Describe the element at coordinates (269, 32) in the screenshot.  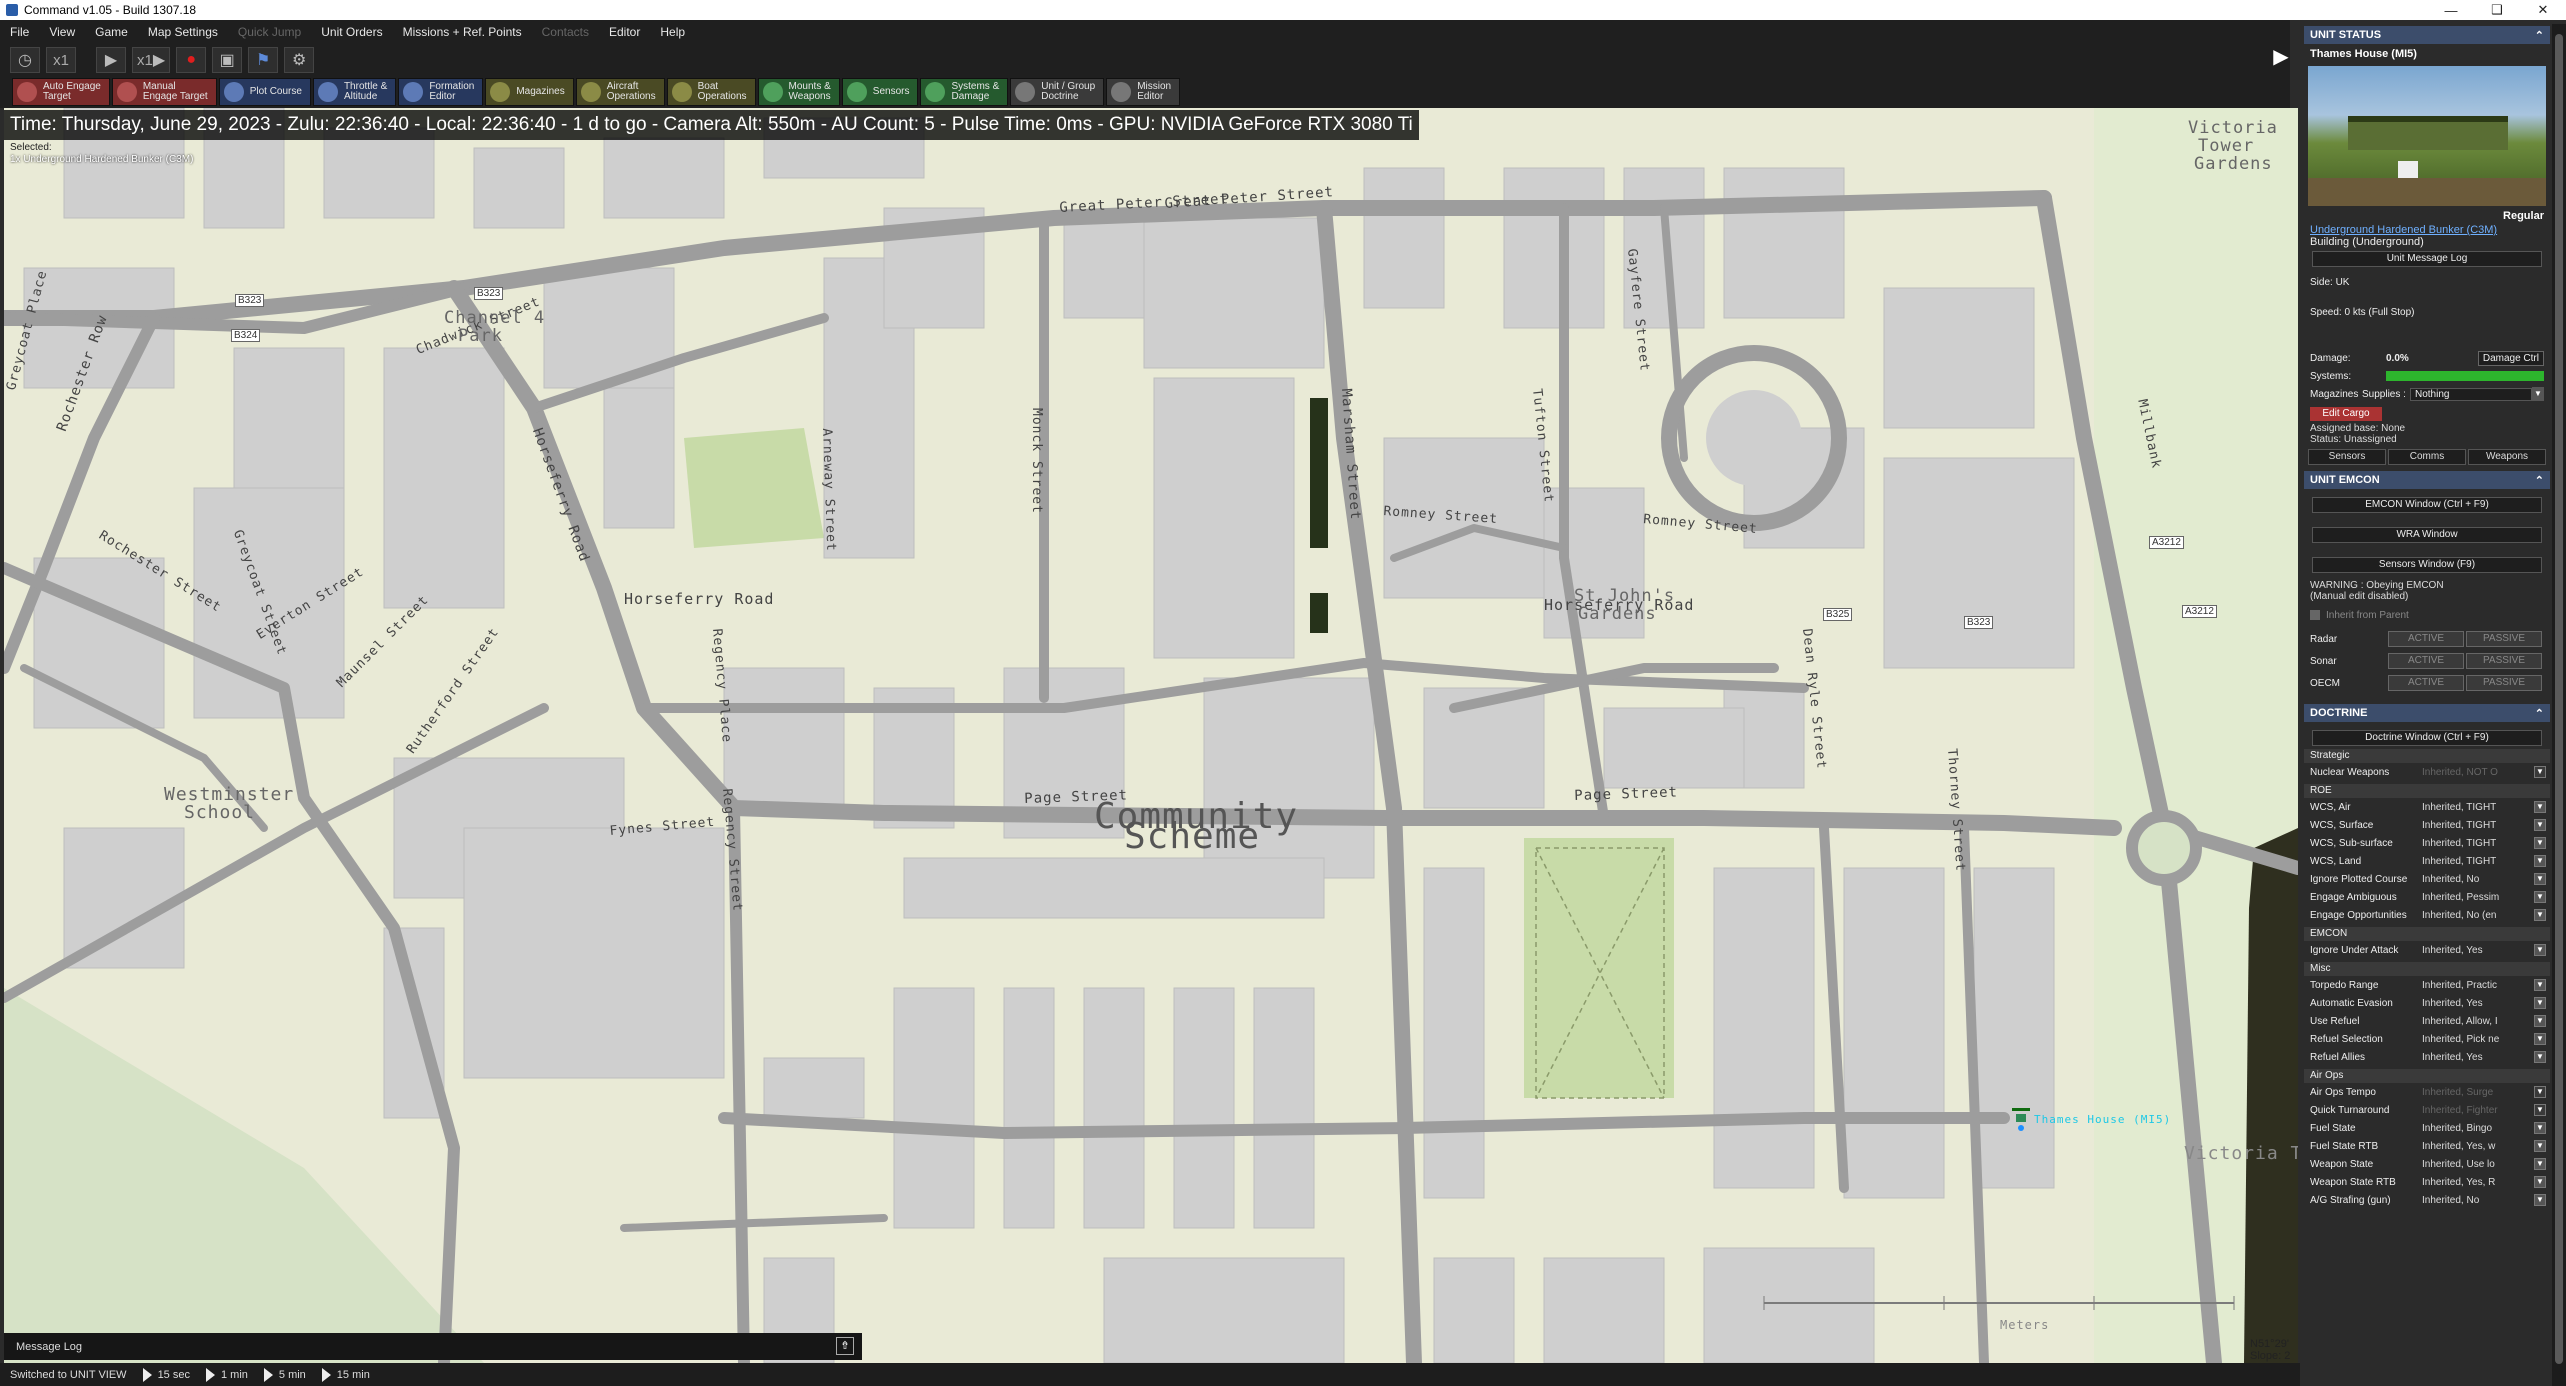
I see `menu-item-quick-jump: Quick Jump` at that location.